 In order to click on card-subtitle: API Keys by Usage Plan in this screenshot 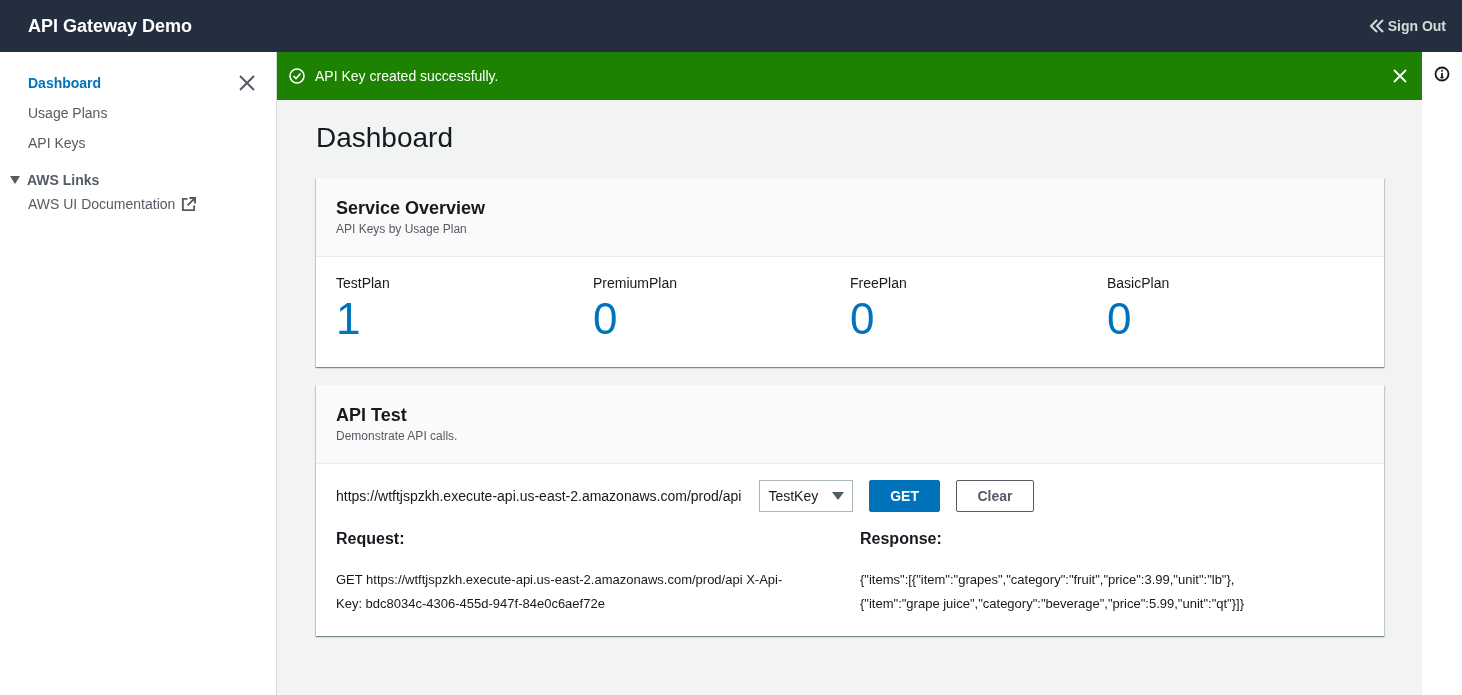, I will do `click(402, 229)`.